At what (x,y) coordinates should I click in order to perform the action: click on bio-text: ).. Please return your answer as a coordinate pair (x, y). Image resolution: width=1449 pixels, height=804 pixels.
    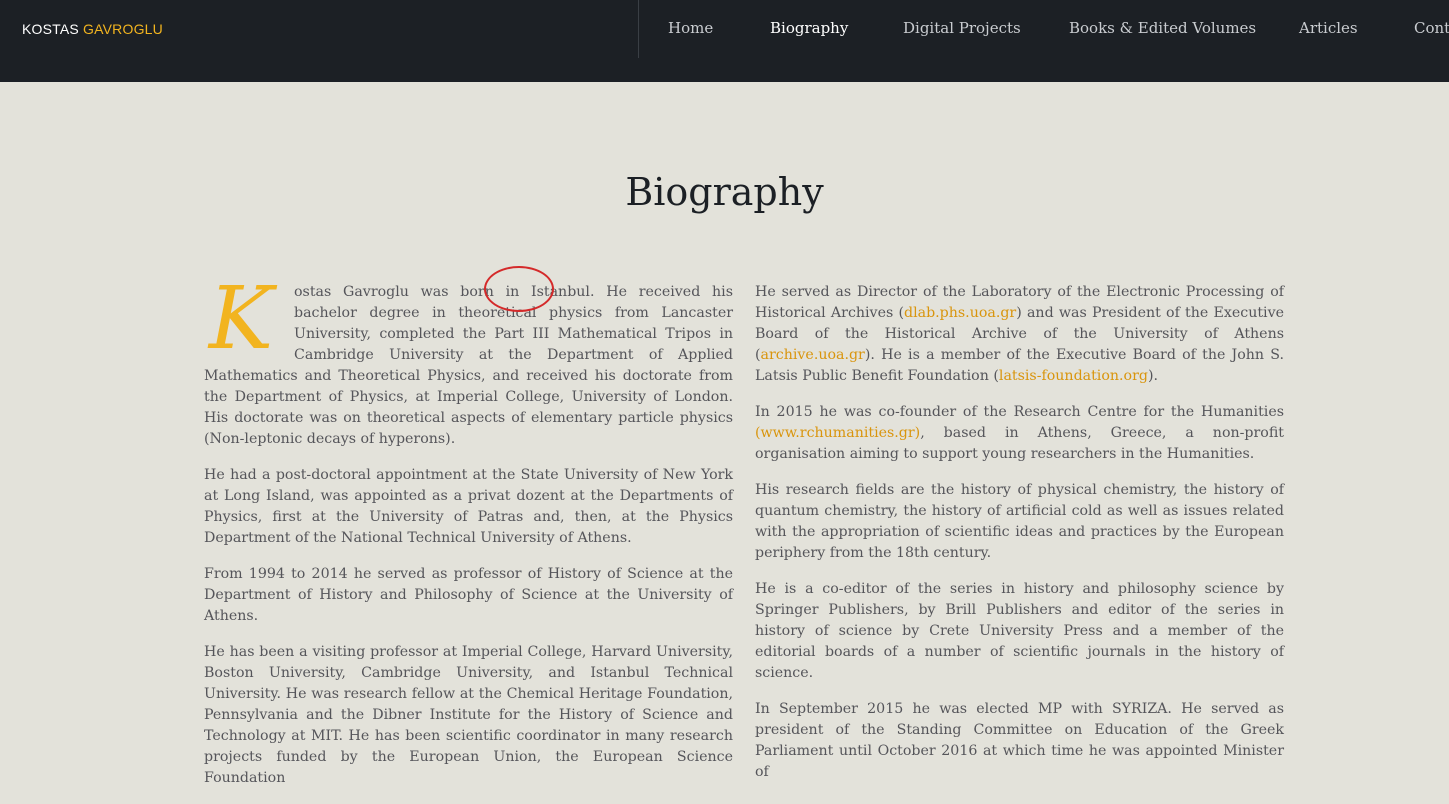
    Looking at the image, I should click on (1152, 376).